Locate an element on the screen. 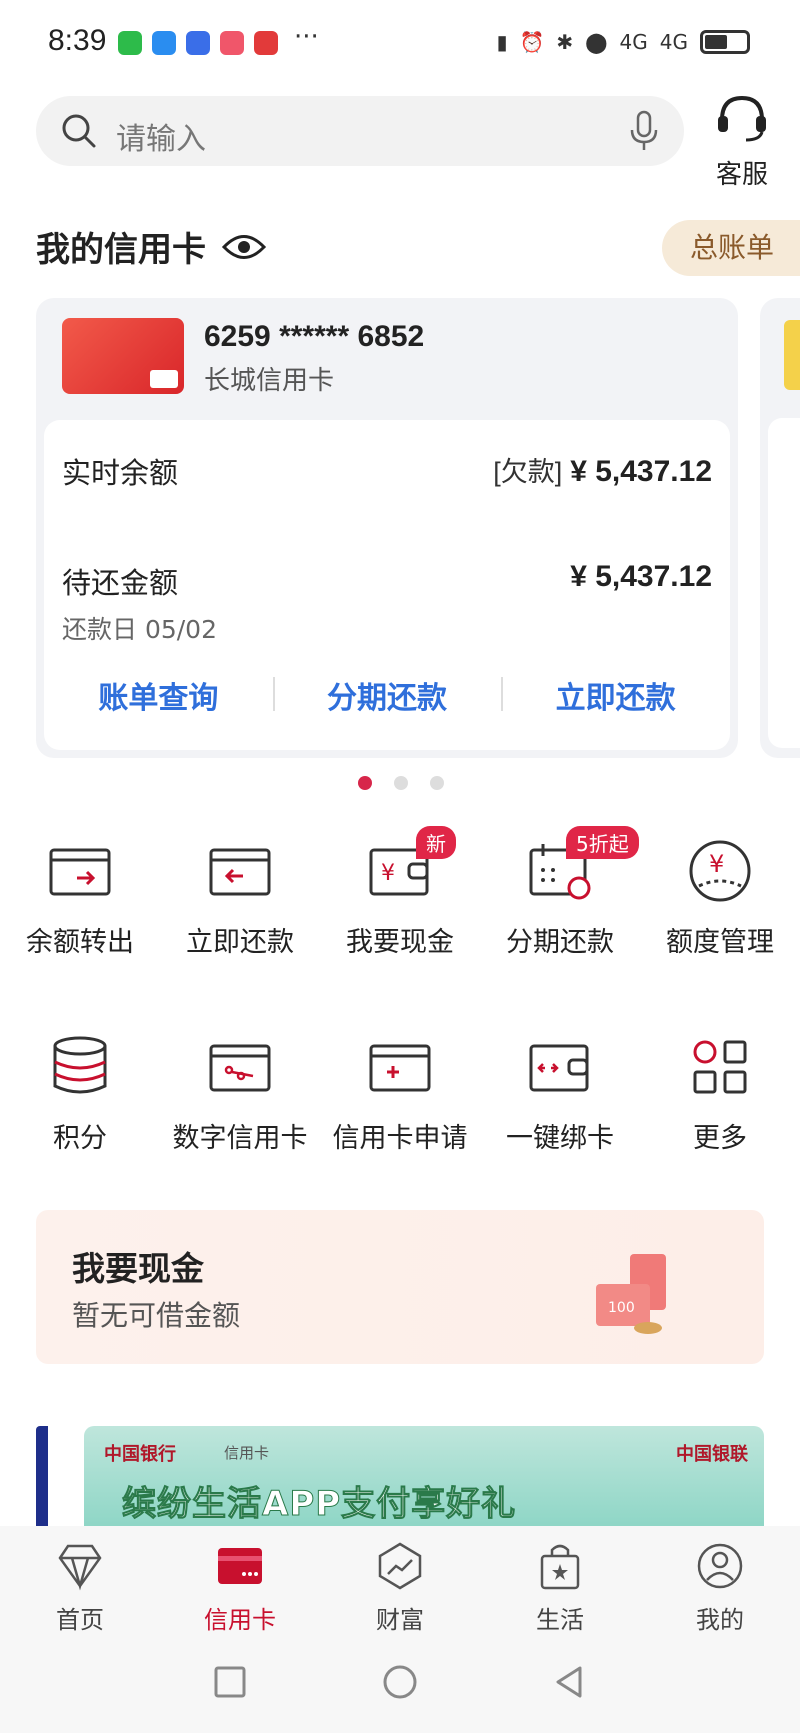 The width and height of the screenshot is (800, 1733). due-date: 还款日 05/02 is located at coordinates (139, 629).